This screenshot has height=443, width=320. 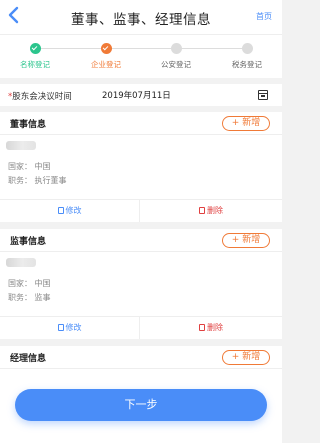 I want to click on home-link: 首页, so click(x=264, y=16).